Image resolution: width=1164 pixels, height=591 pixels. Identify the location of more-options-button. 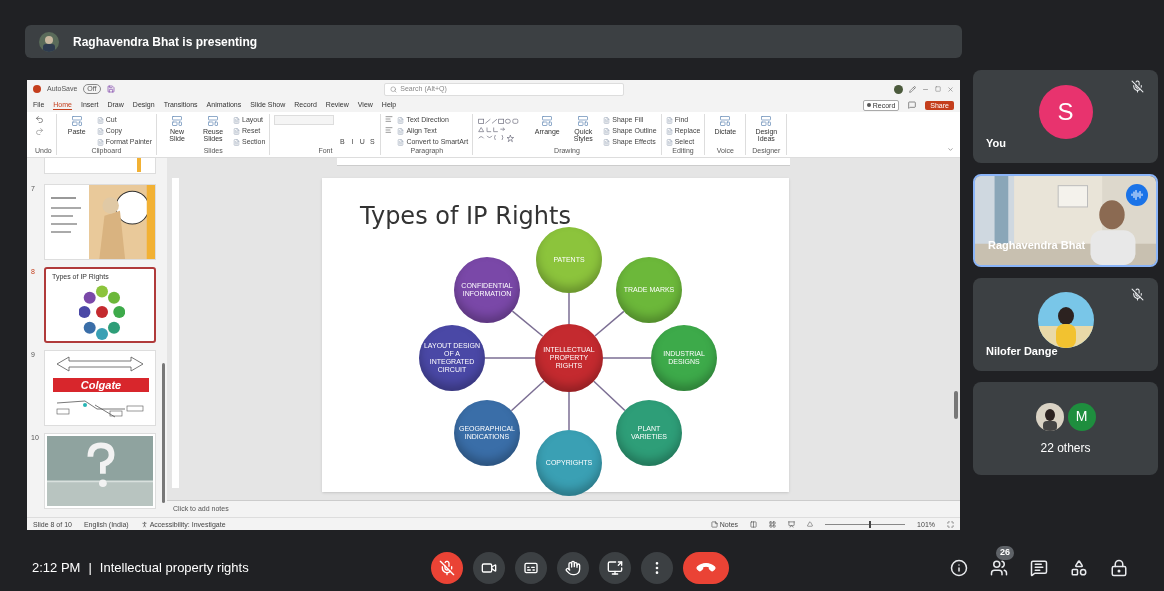
(657, 568).